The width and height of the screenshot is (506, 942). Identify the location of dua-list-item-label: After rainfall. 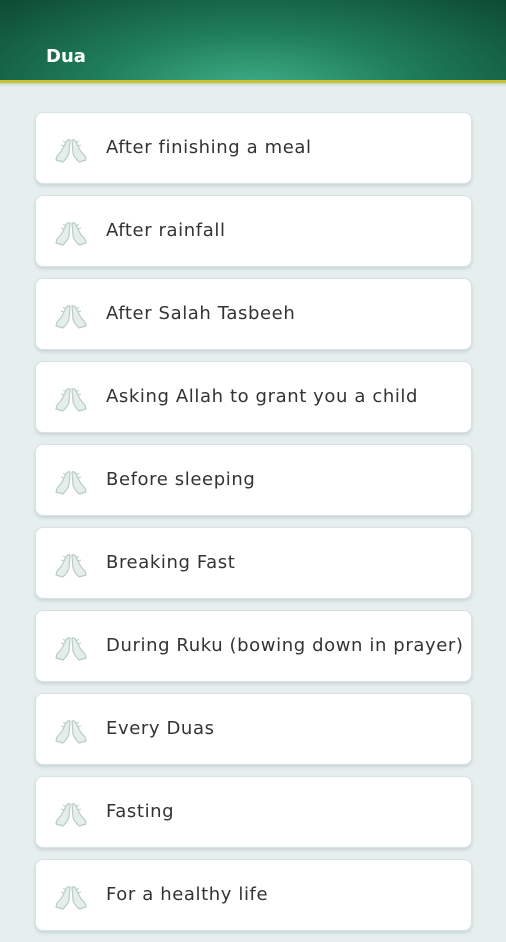
(166, 230).